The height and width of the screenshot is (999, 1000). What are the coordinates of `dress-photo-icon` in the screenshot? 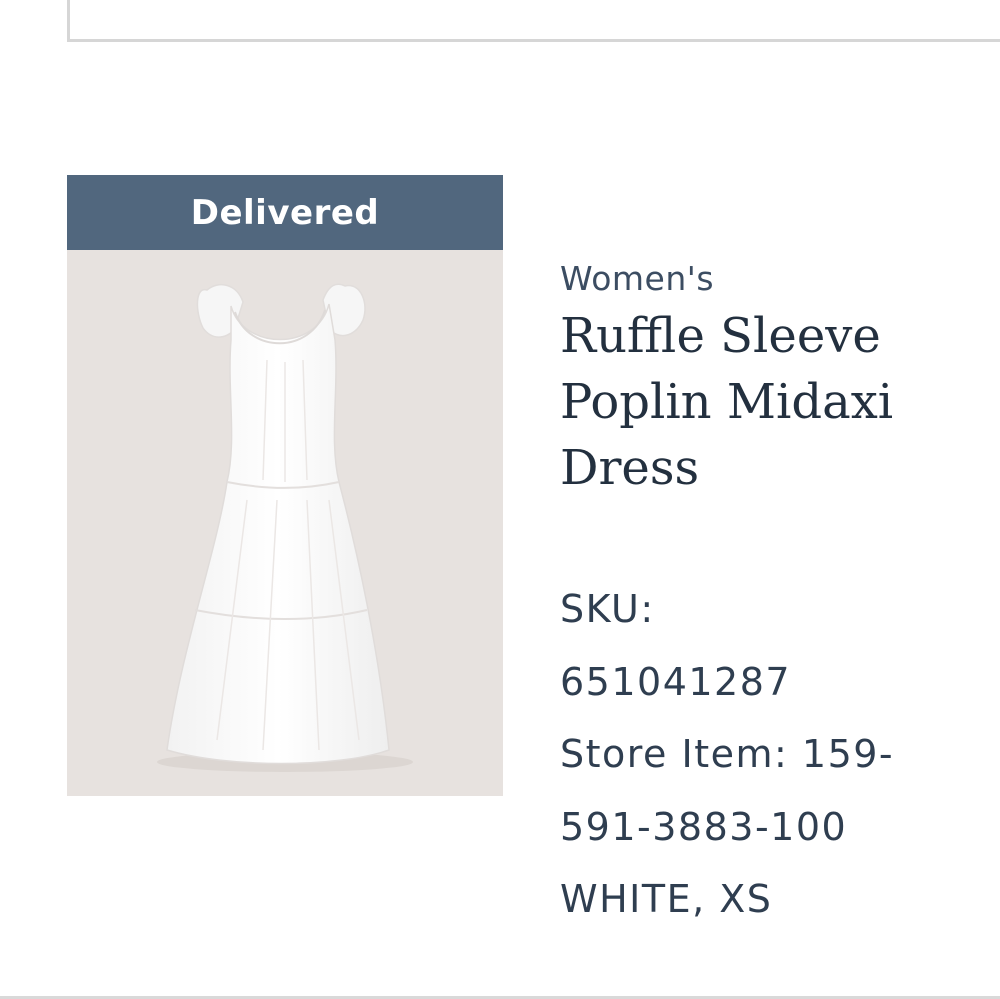 It's located at (285, 527).